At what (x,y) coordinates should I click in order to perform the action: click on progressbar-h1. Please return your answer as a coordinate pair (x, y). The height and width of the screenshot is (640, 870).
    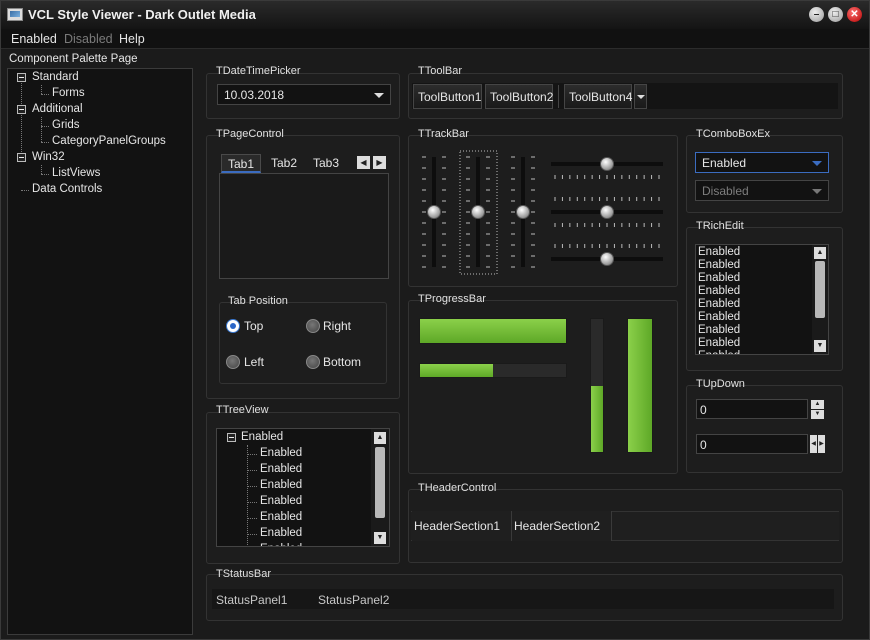
    Looking at the image, I should click on (493, 331).